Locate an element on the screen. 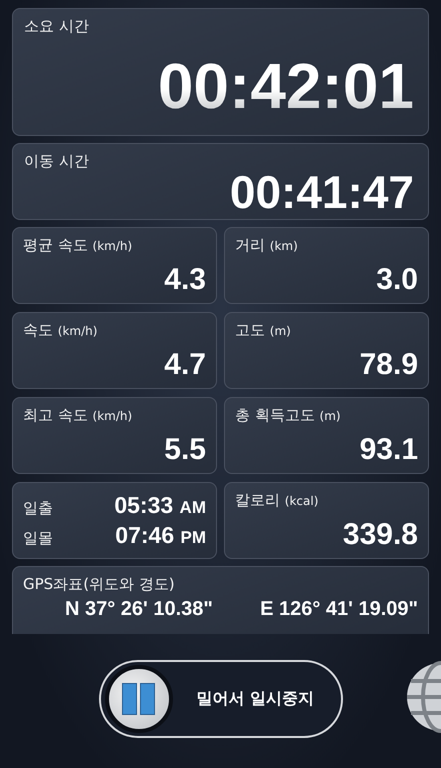  stat-value: 4.7 is located at coordinates (185, 365).